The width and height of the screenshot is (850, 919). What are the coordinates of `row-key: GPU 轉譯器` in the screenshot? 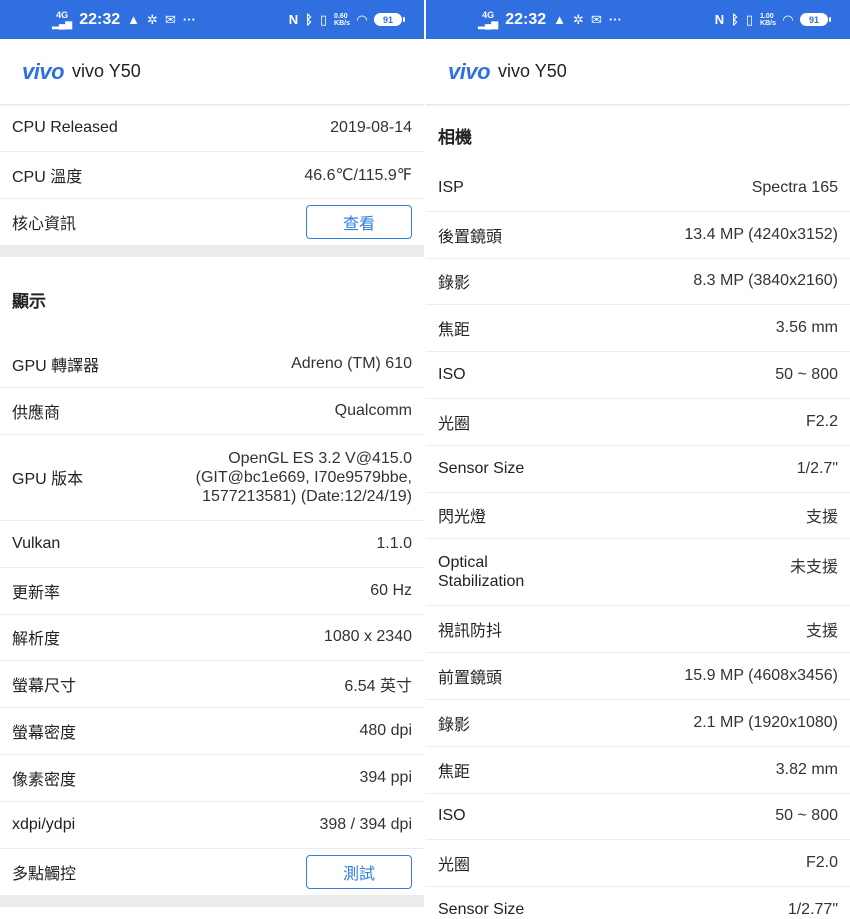 It's located at (56, 367).